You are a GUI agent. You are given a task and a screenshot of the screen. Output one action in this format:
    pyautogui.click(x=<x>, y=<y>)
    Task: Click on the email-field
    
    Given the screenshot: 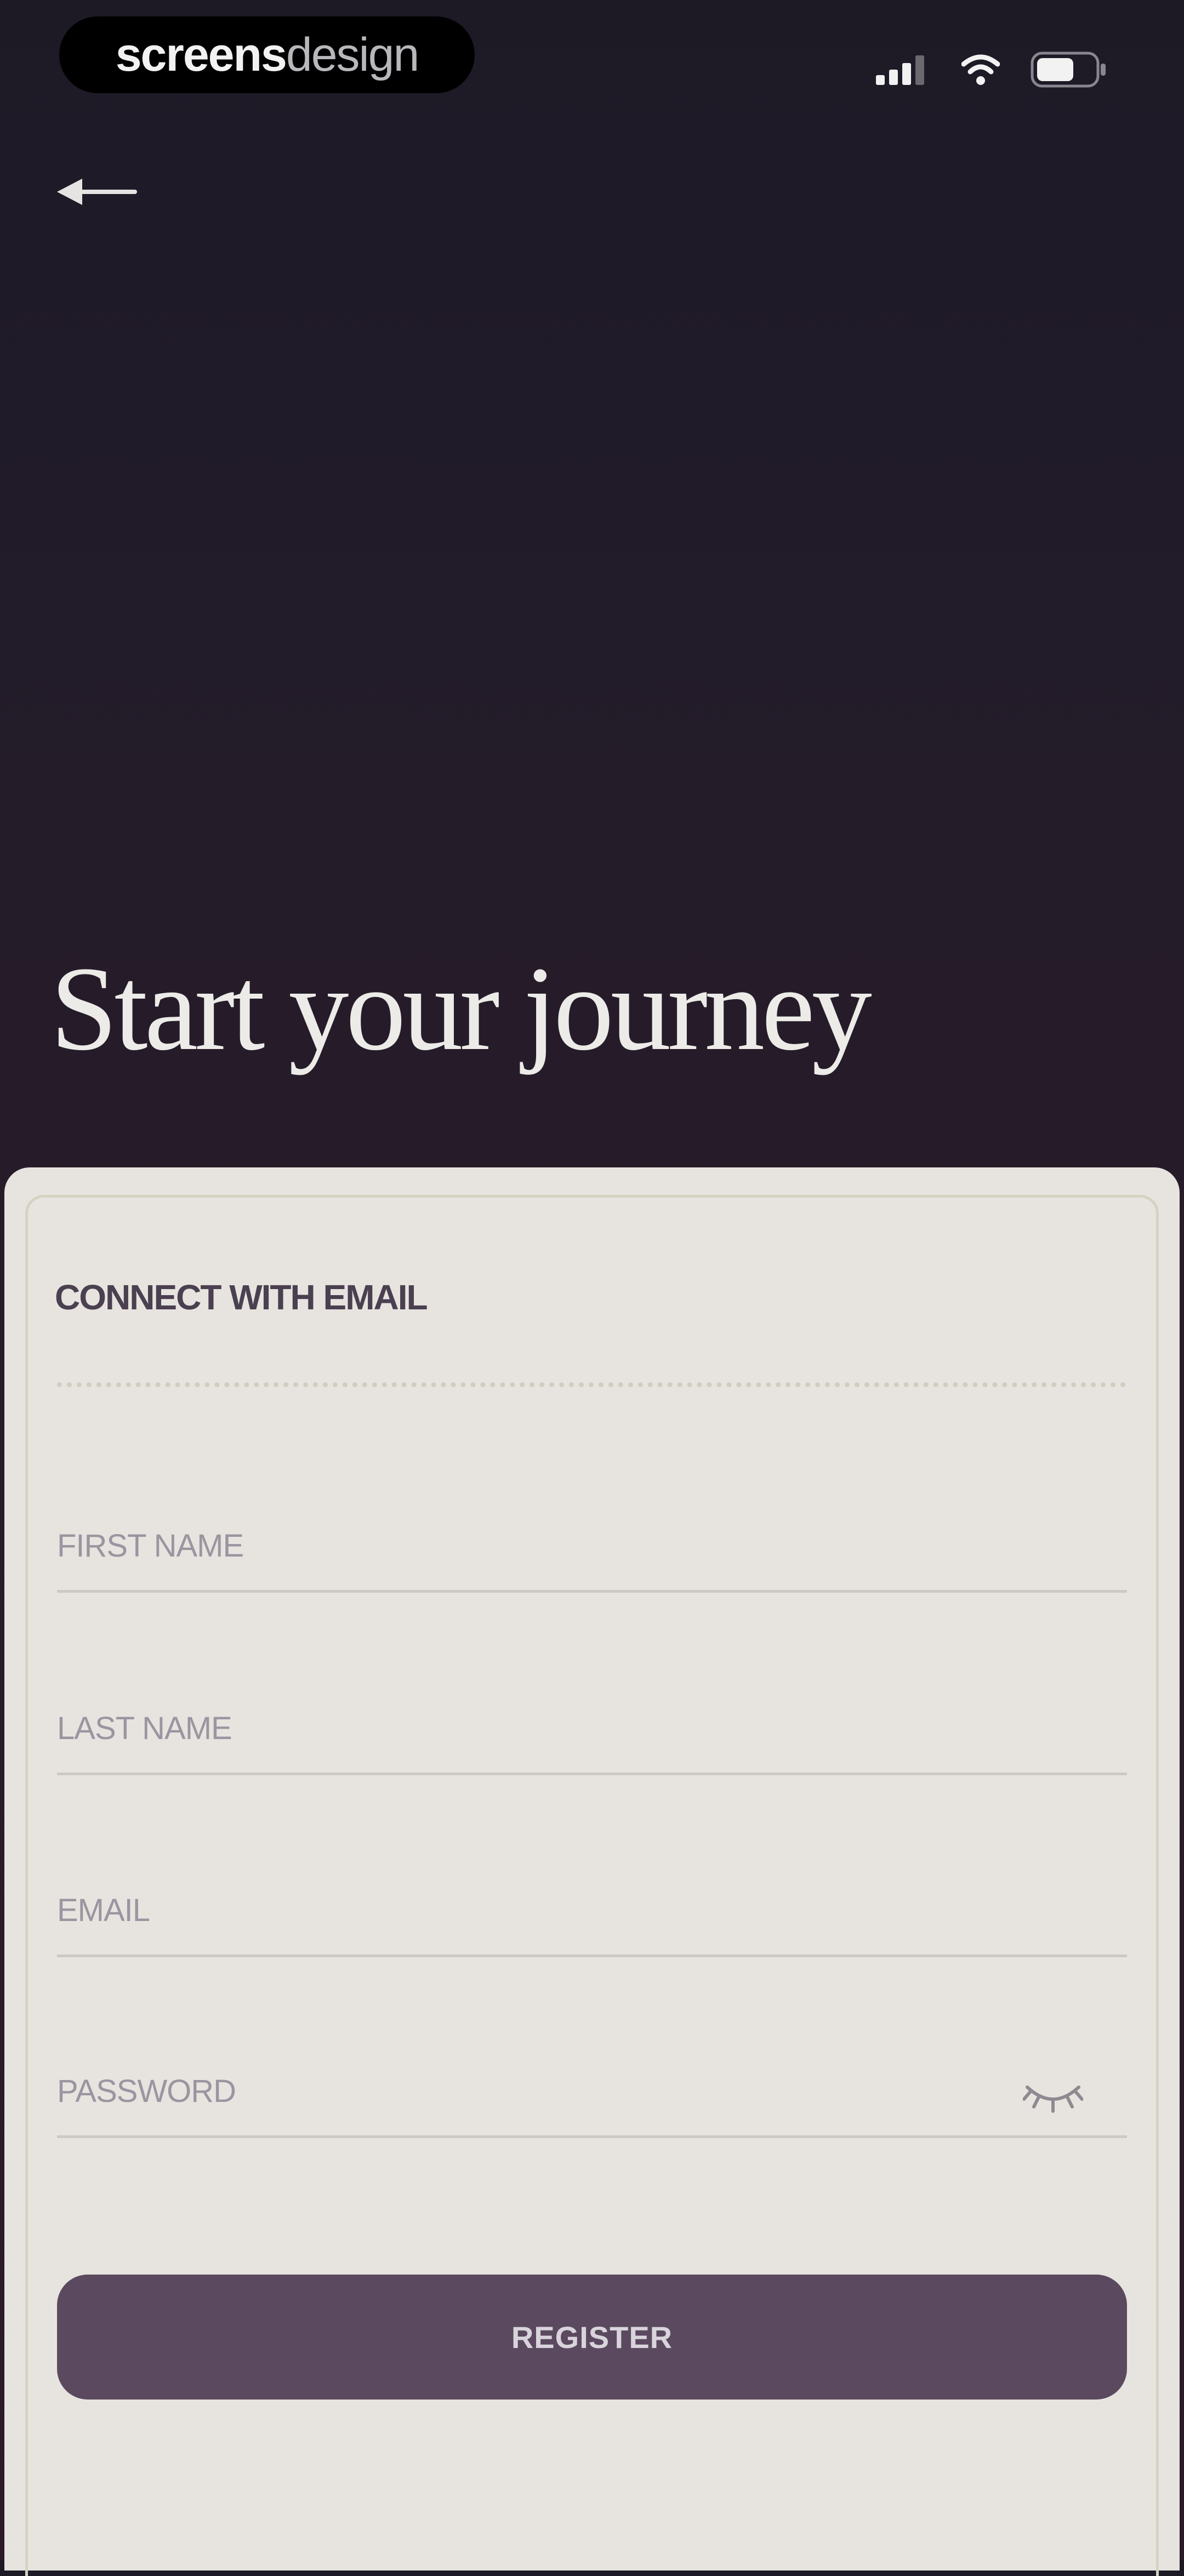 What is the action you would take?
    pyautogui.click(x=592, y=1913)
    